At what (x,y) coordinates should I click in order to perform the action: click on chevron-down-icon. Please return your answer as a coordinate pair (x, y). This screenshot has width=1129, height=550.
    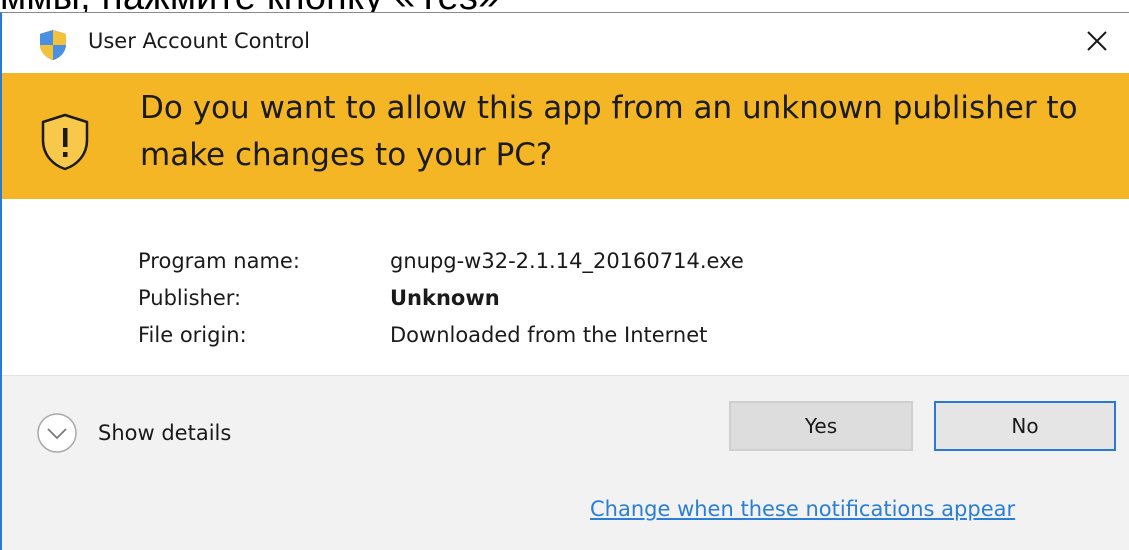
    Looking at the image, I should click on (57, 433).